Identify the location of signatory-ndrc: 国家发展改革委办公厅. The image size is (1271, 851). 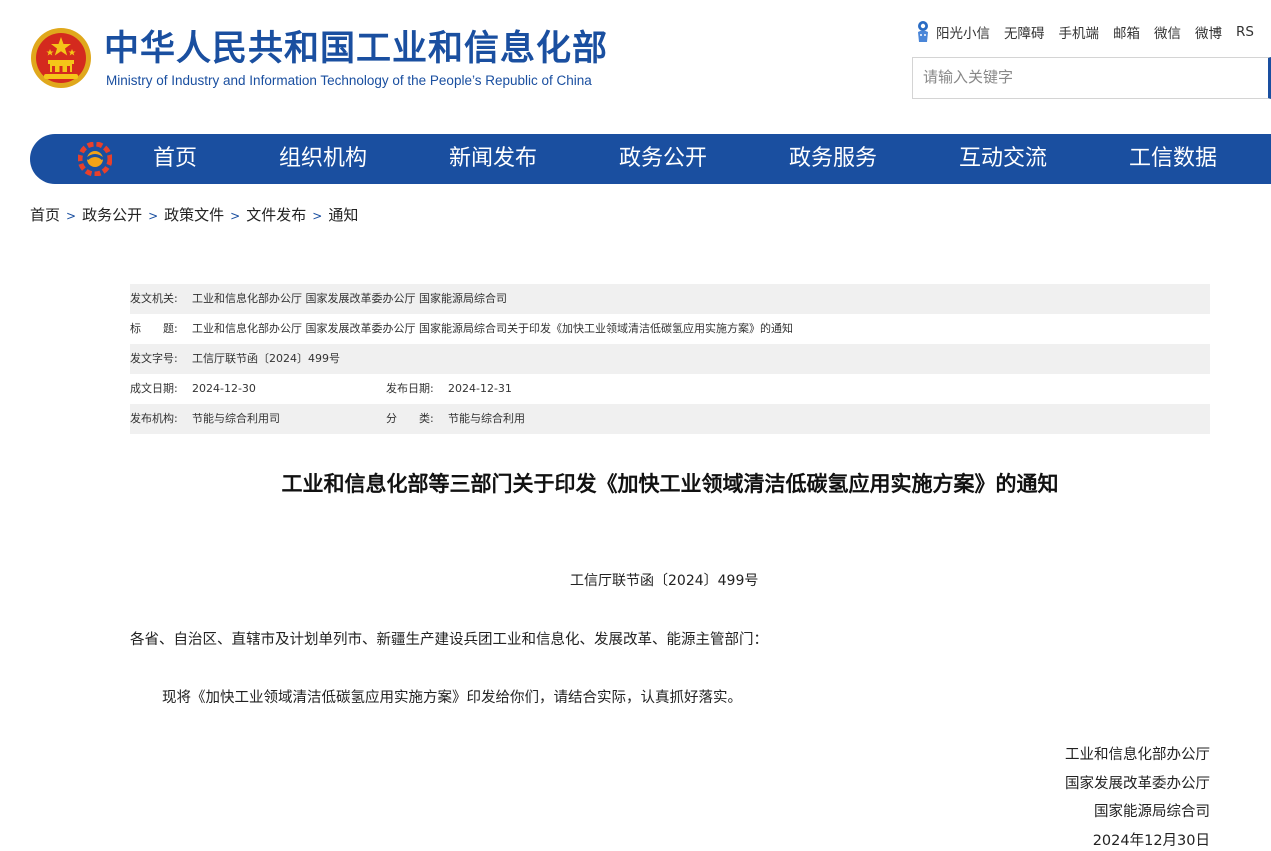
(1137, 784).